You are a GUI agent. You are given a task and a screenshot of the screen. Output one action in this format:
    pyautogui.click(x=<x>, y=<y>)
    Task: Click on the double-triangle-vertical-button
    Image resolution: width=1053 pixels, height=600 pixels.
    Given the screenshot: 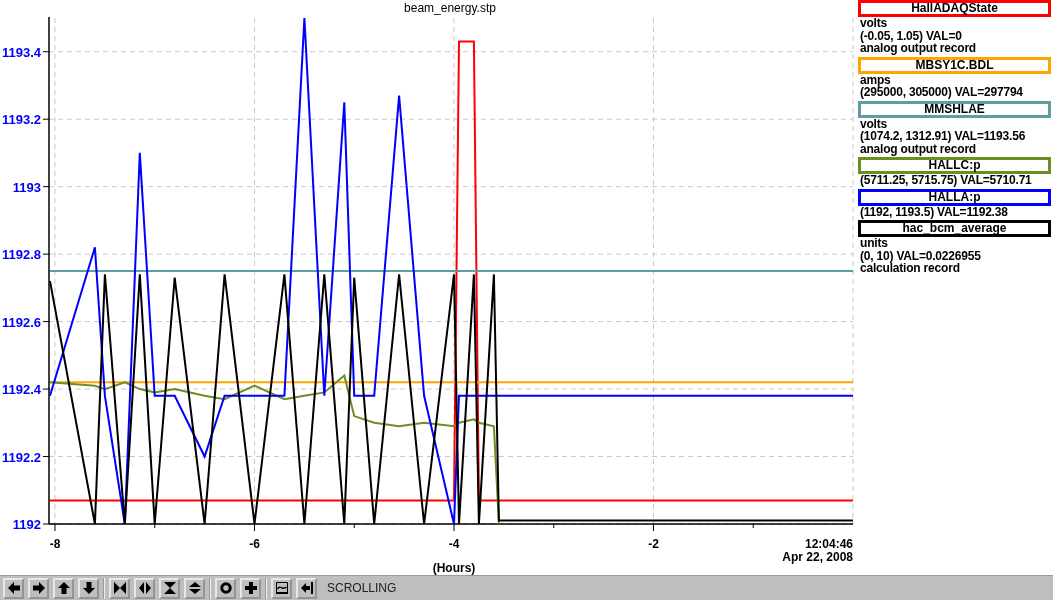 What is the action you would take?
    pyautogui.click(x=194, y=588)
    